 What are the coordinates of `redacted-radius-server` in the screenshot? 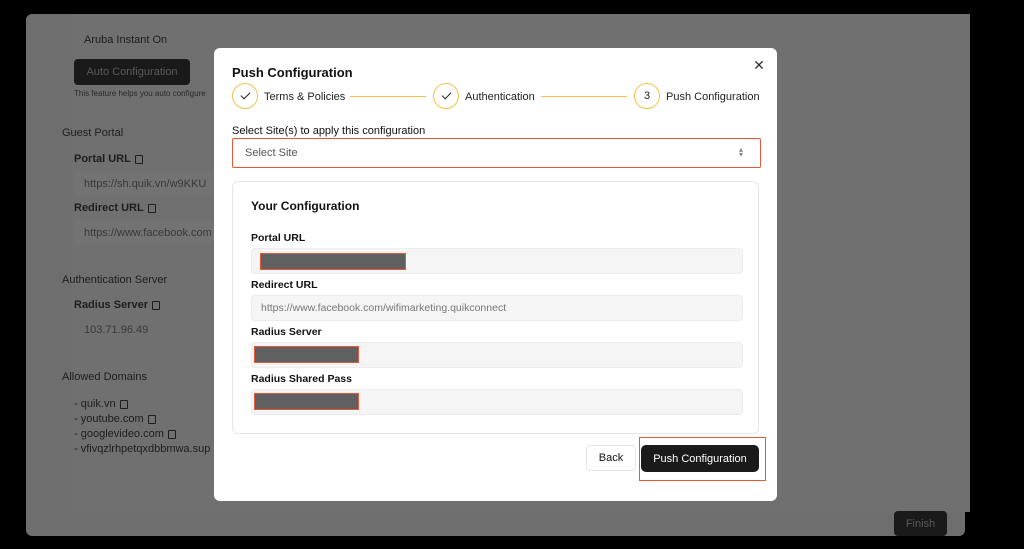 It's located at (306, 354).